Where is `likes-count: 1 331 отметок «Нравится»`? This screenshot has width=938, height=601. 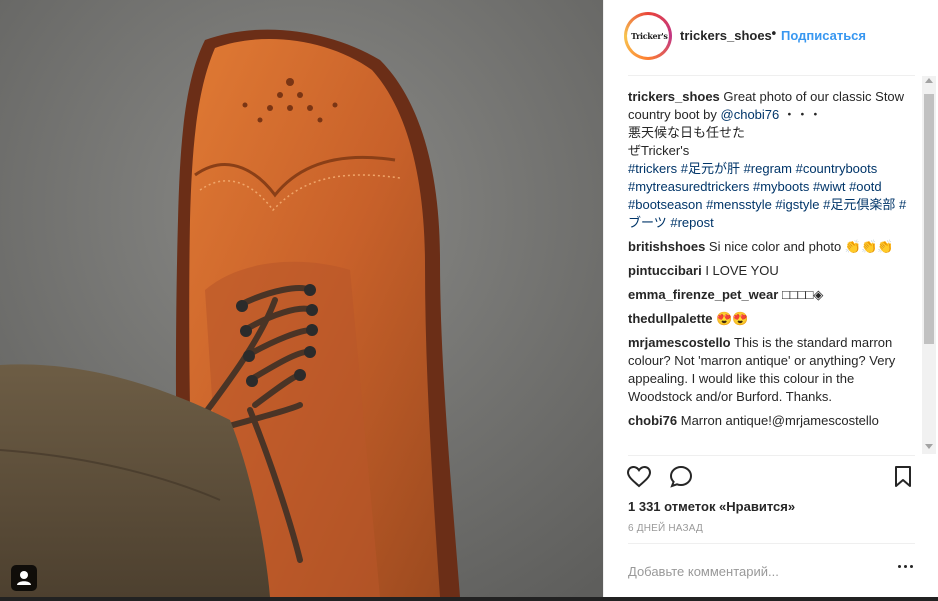 likes-count: 1 331 отметок «Нравится» is located at coordinates (711, 506).